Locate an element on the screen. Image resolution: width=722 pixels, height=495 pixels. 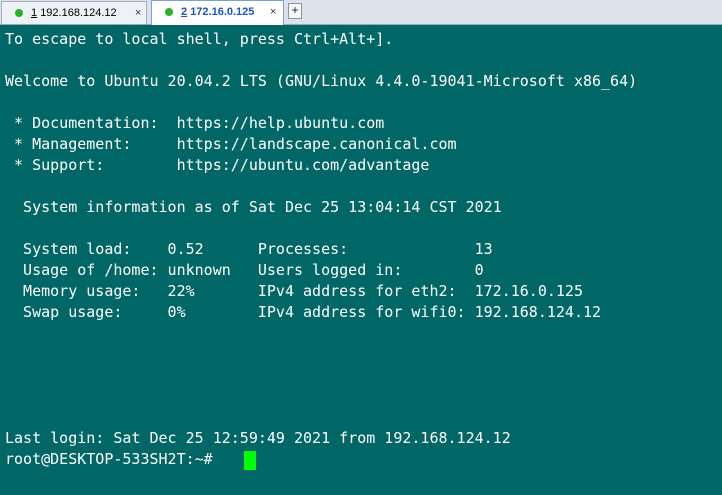
tab-label: 1 192.168.124.12 is located at coordinates (74, 13).